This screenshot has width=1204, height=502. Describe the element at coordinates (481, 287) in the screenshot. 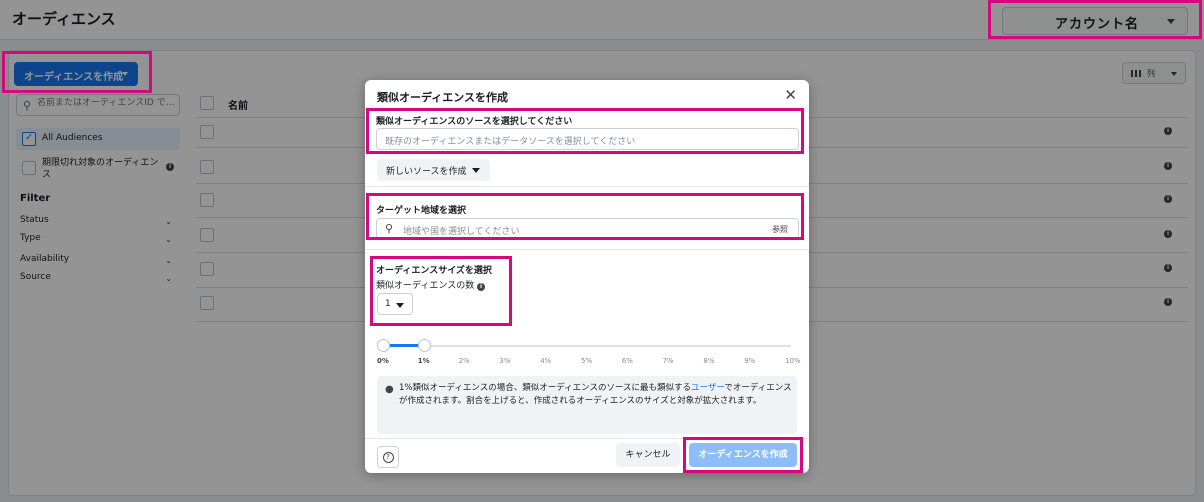

I see `info-icon: i` at that location.